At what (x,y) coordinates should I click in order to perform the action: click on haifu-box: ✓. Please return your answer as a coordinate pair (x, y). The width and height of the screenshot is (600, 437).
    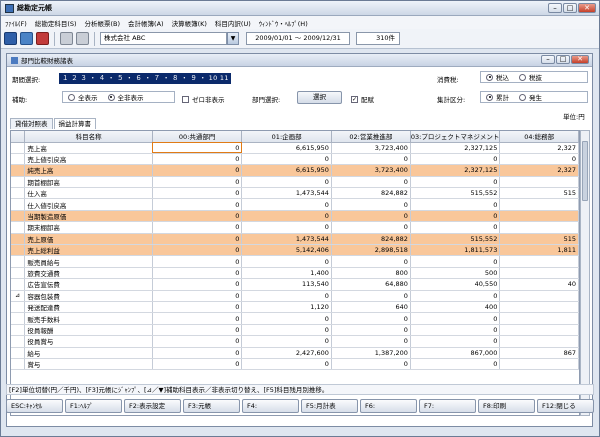
    Looking at the image, I should click on (354, 99).